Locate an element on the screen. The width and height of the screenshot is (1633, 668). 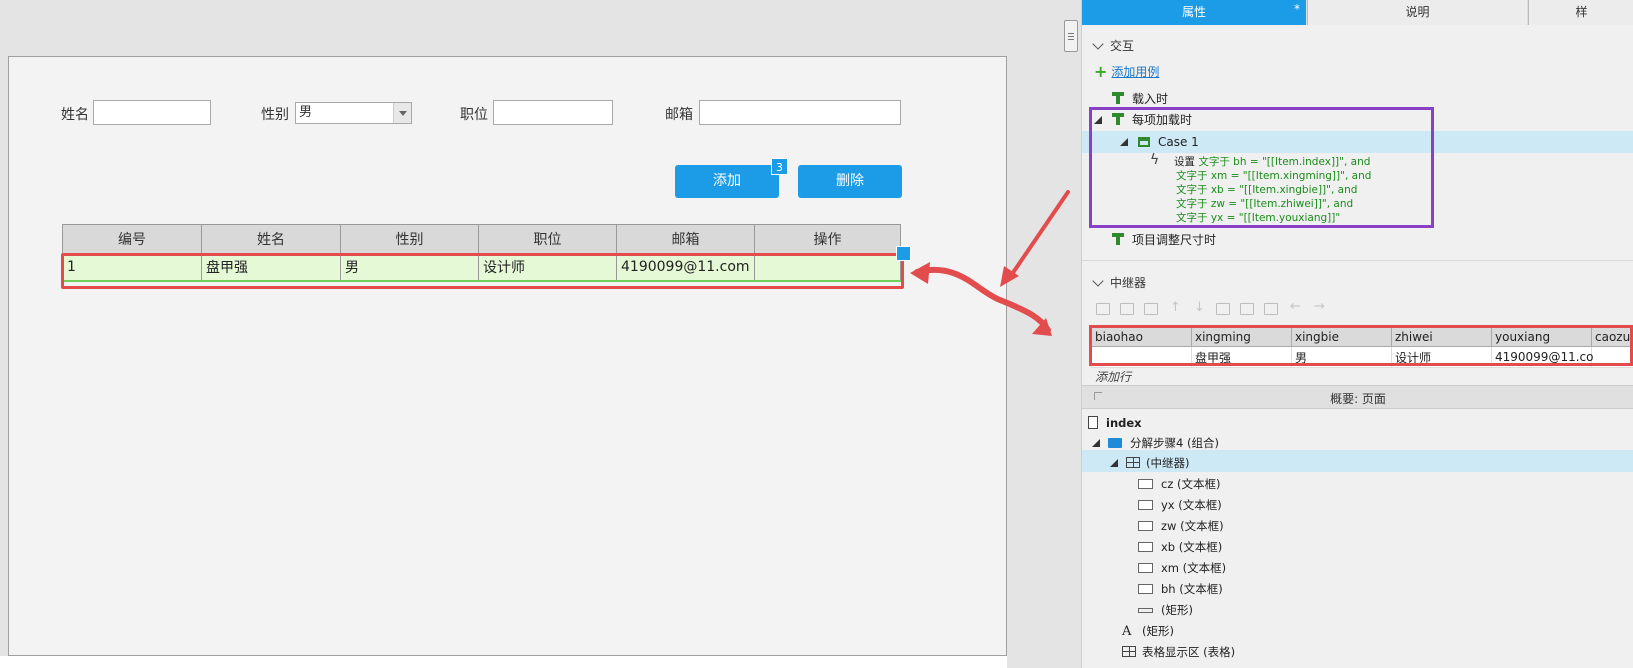
outline-item-zw: zw (文本框) is located at coordinates (1181, 526).